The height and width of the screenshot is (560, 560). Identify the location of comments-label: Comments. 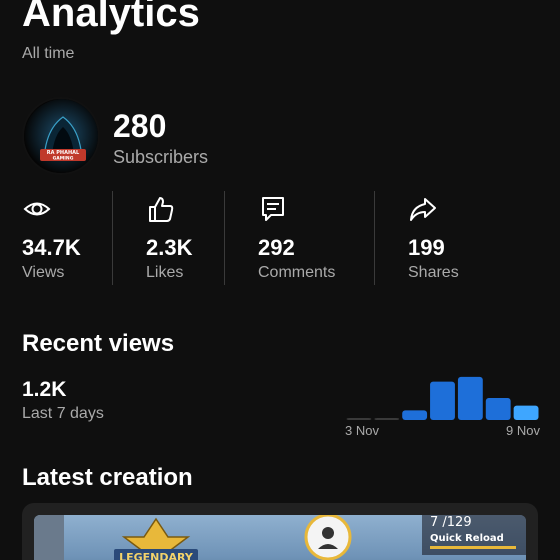
(297, 272).